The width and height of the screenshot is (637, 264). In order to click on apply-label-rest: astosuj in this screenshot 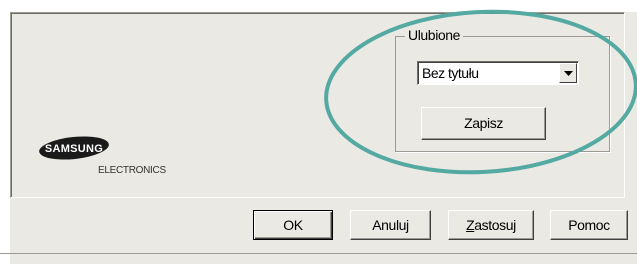, I will do `click(495, 225)`.